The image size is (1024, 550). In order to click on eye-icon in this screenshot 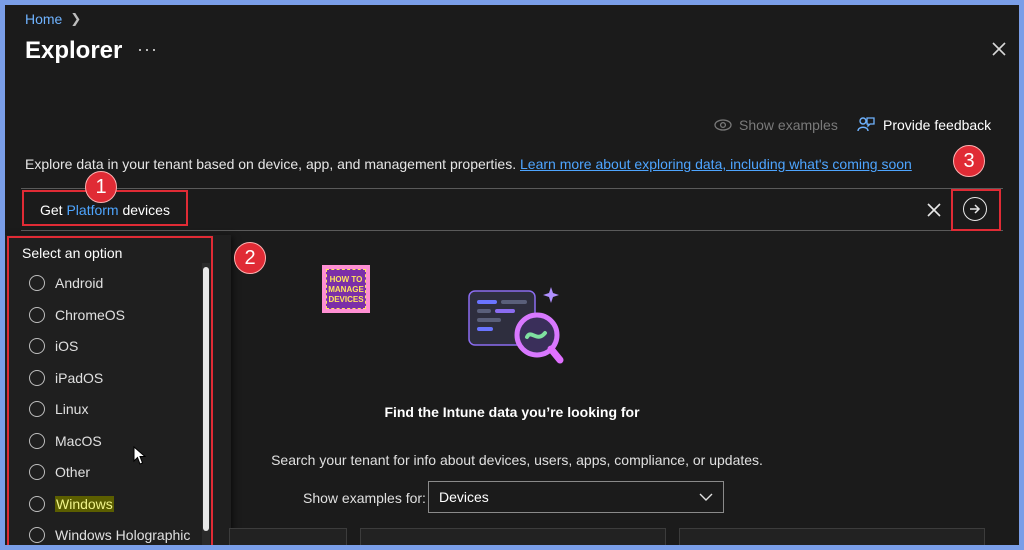, I will do `click(723, 125)`.